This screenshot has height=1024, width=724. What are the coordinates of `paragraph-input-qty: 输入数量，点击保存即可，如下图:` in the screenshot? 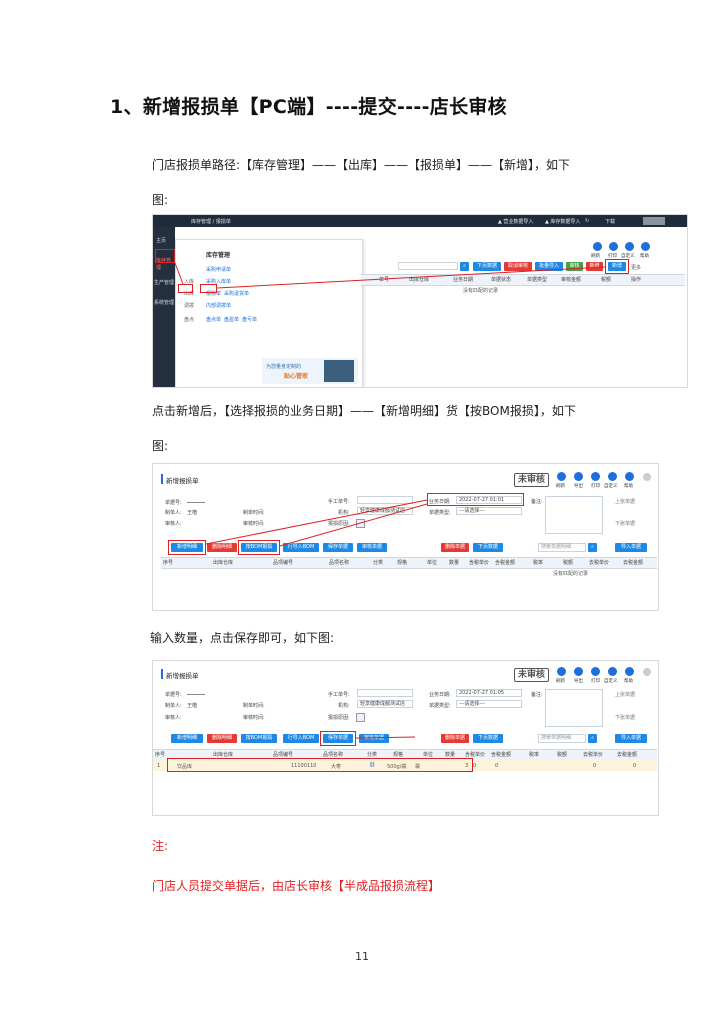 It's located at (242, 638).